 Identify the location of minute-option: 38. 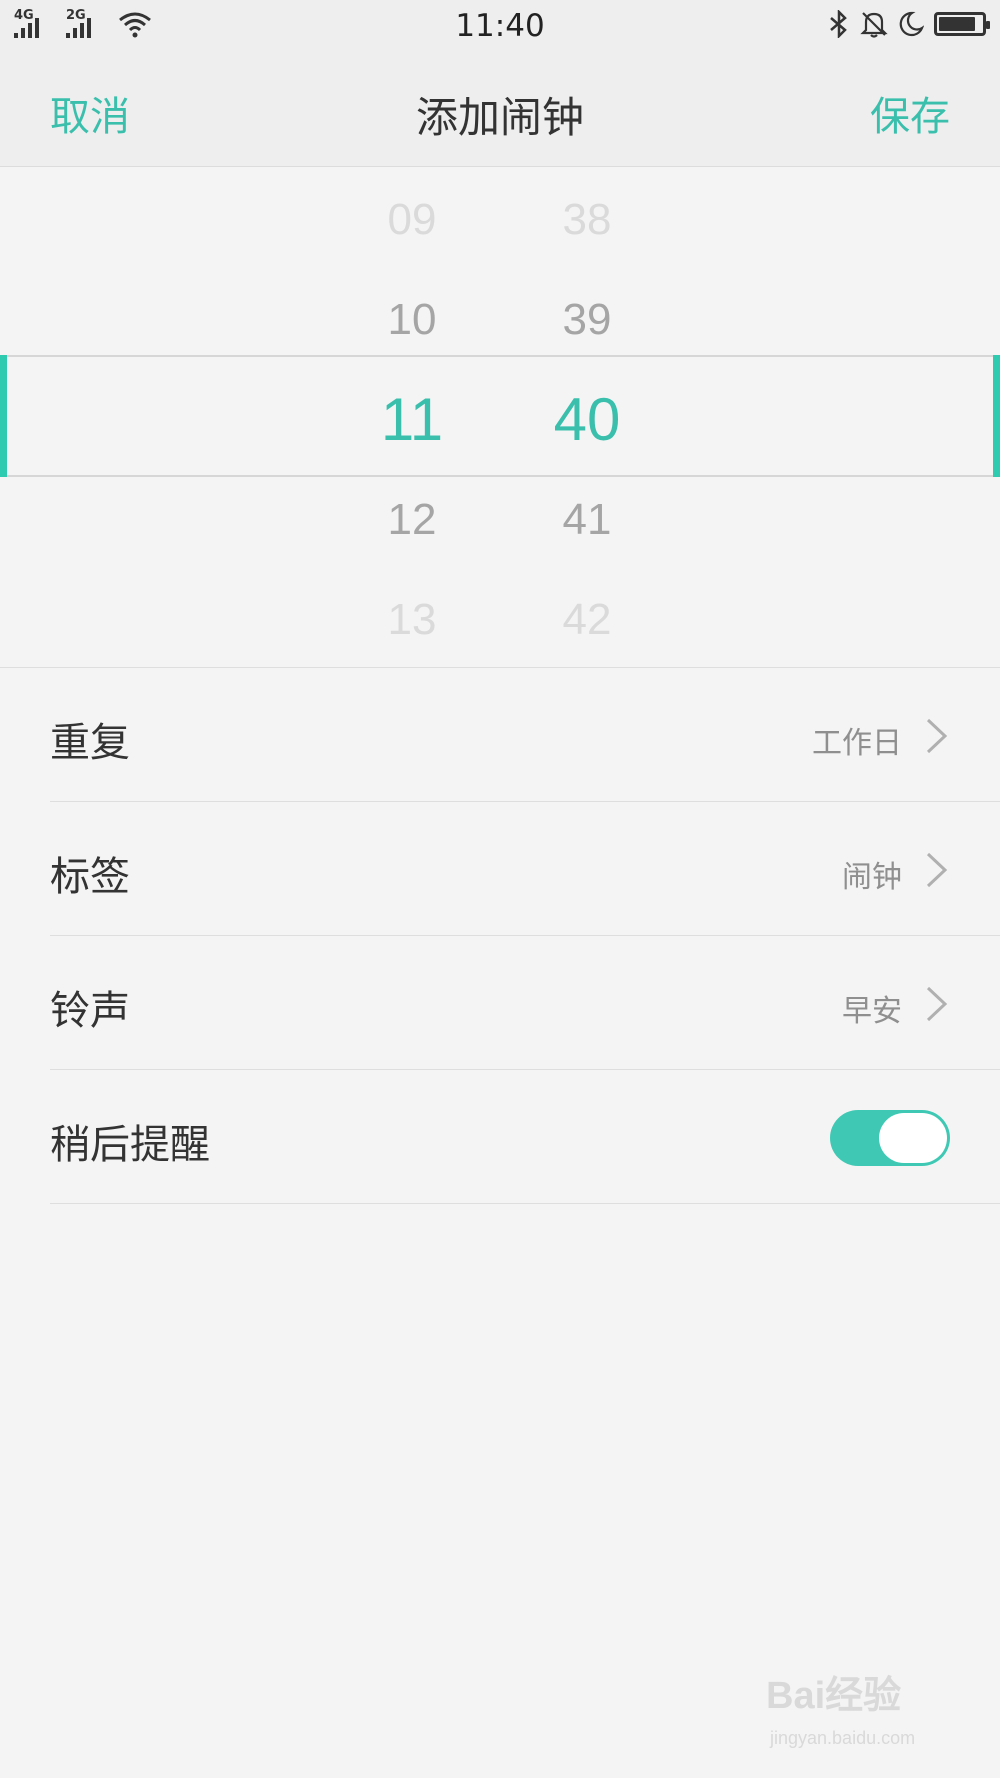
(587, 220).